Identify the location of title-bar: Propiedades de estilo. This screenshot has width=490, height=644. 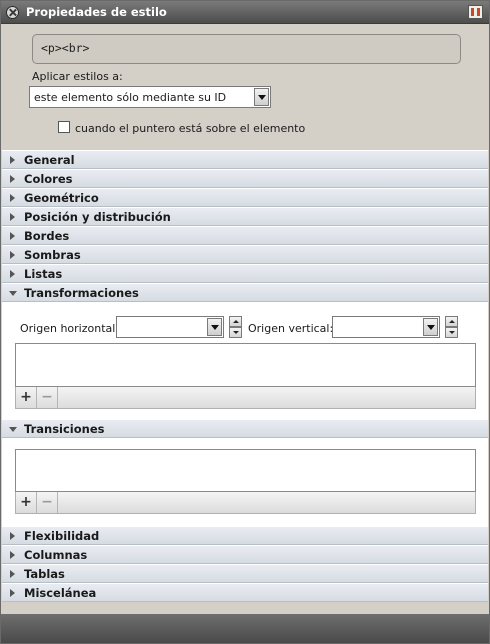
(245, 12).